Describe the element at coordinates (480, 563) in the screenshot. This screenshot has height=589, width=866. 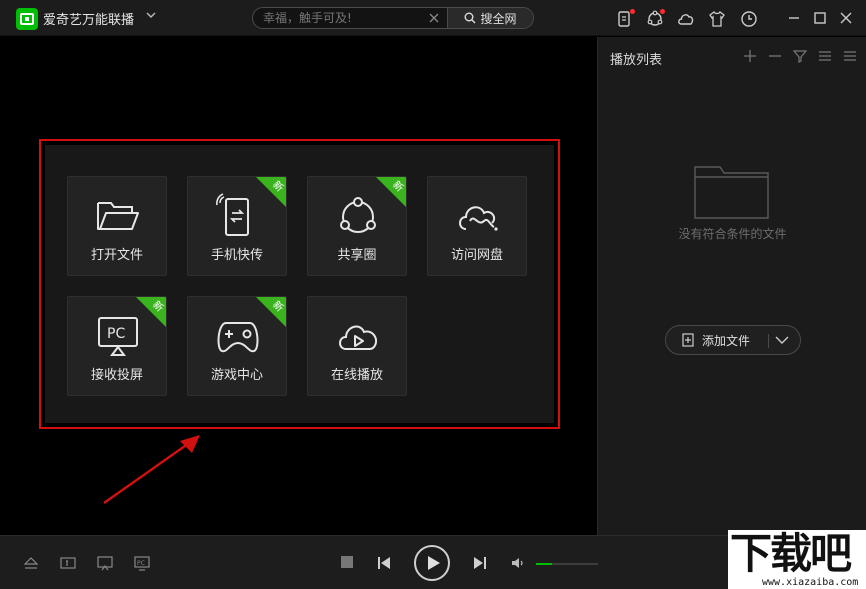
I see `next-icon` at that location.